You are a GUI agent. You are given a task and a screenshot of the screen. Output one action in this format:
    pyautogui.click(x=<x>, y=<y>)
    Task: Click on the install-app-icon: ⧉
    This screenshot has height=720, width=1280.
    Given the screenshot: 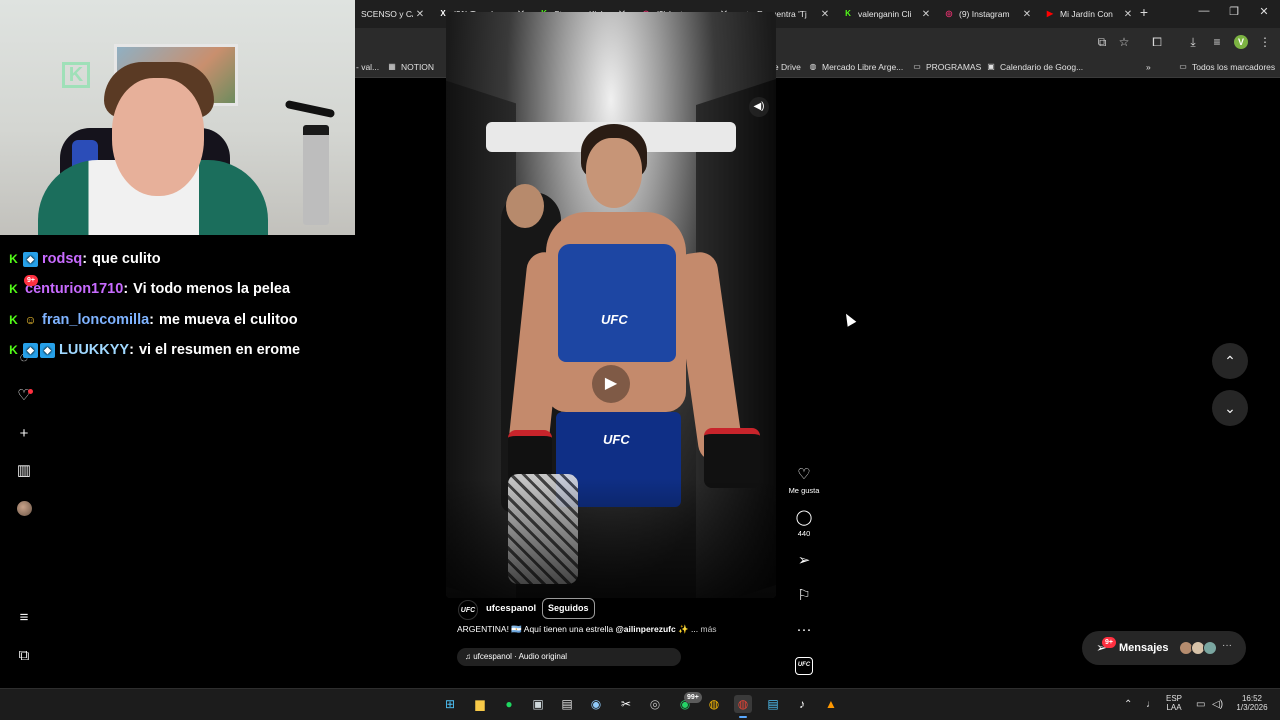 What is the action you would take?
    pyautogui.click(x=1102, y=42)
    